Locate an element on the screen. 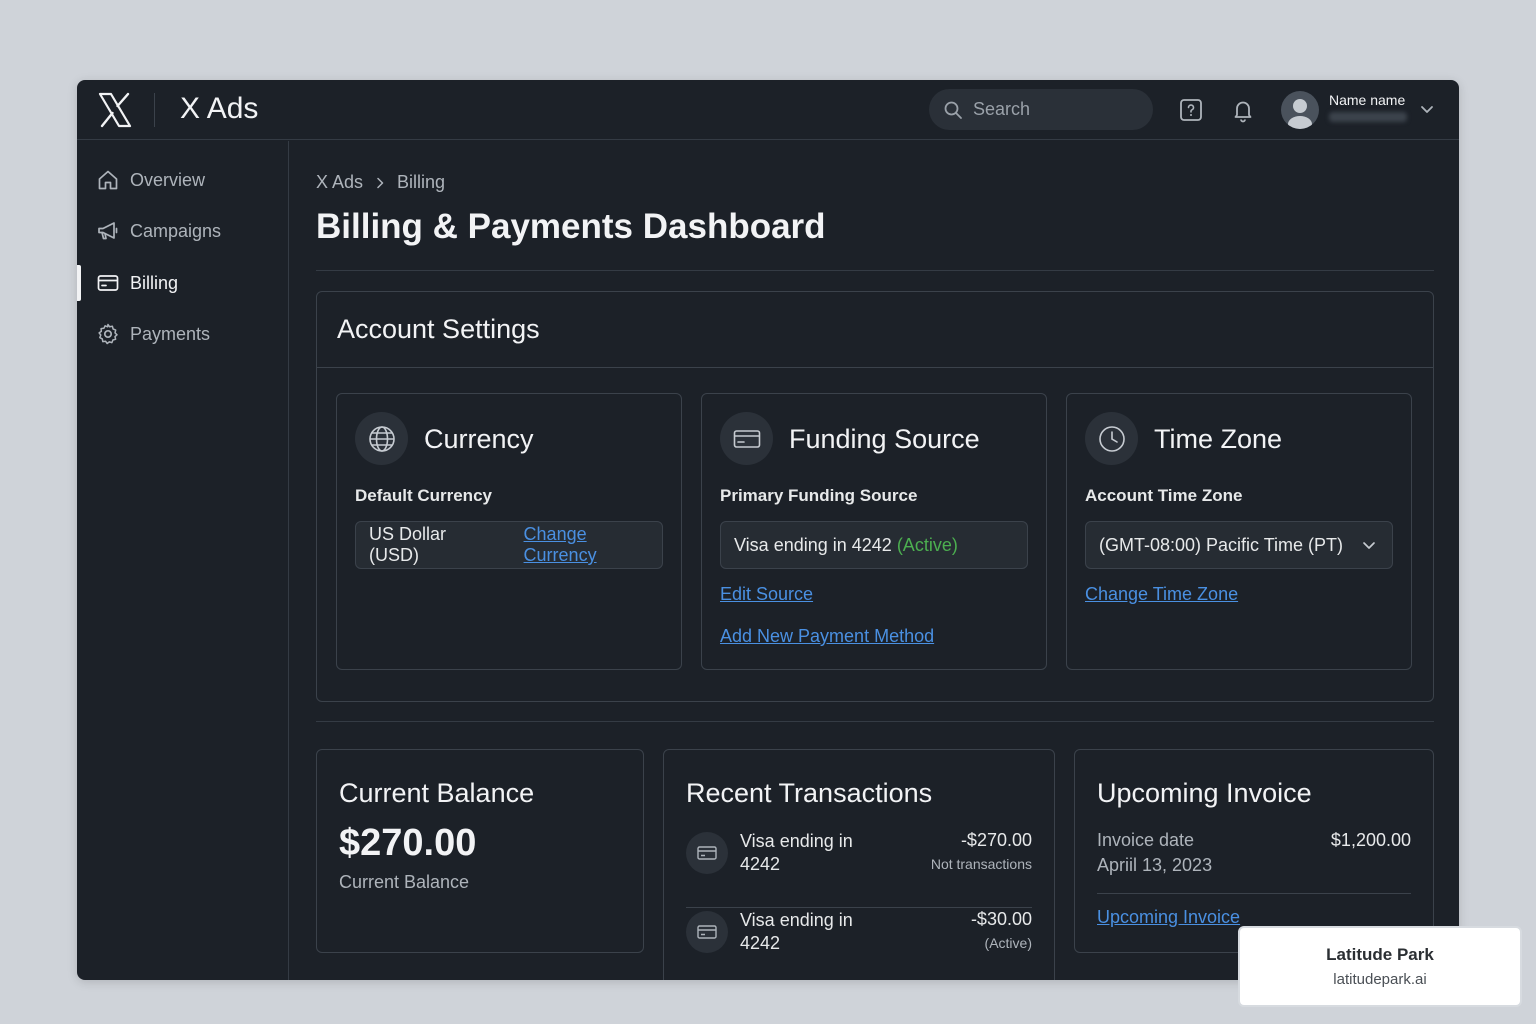 This screenshot has width=1536, height=1024. invoice-date-label: Invoice date is located at coordinates (1146, 840).